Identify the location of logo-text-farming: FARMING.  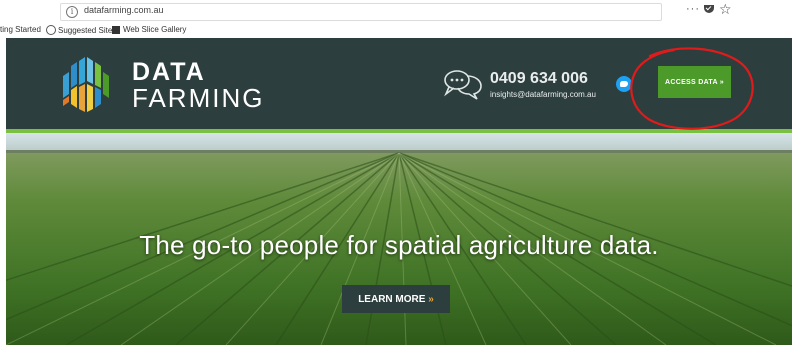
(198, 98).